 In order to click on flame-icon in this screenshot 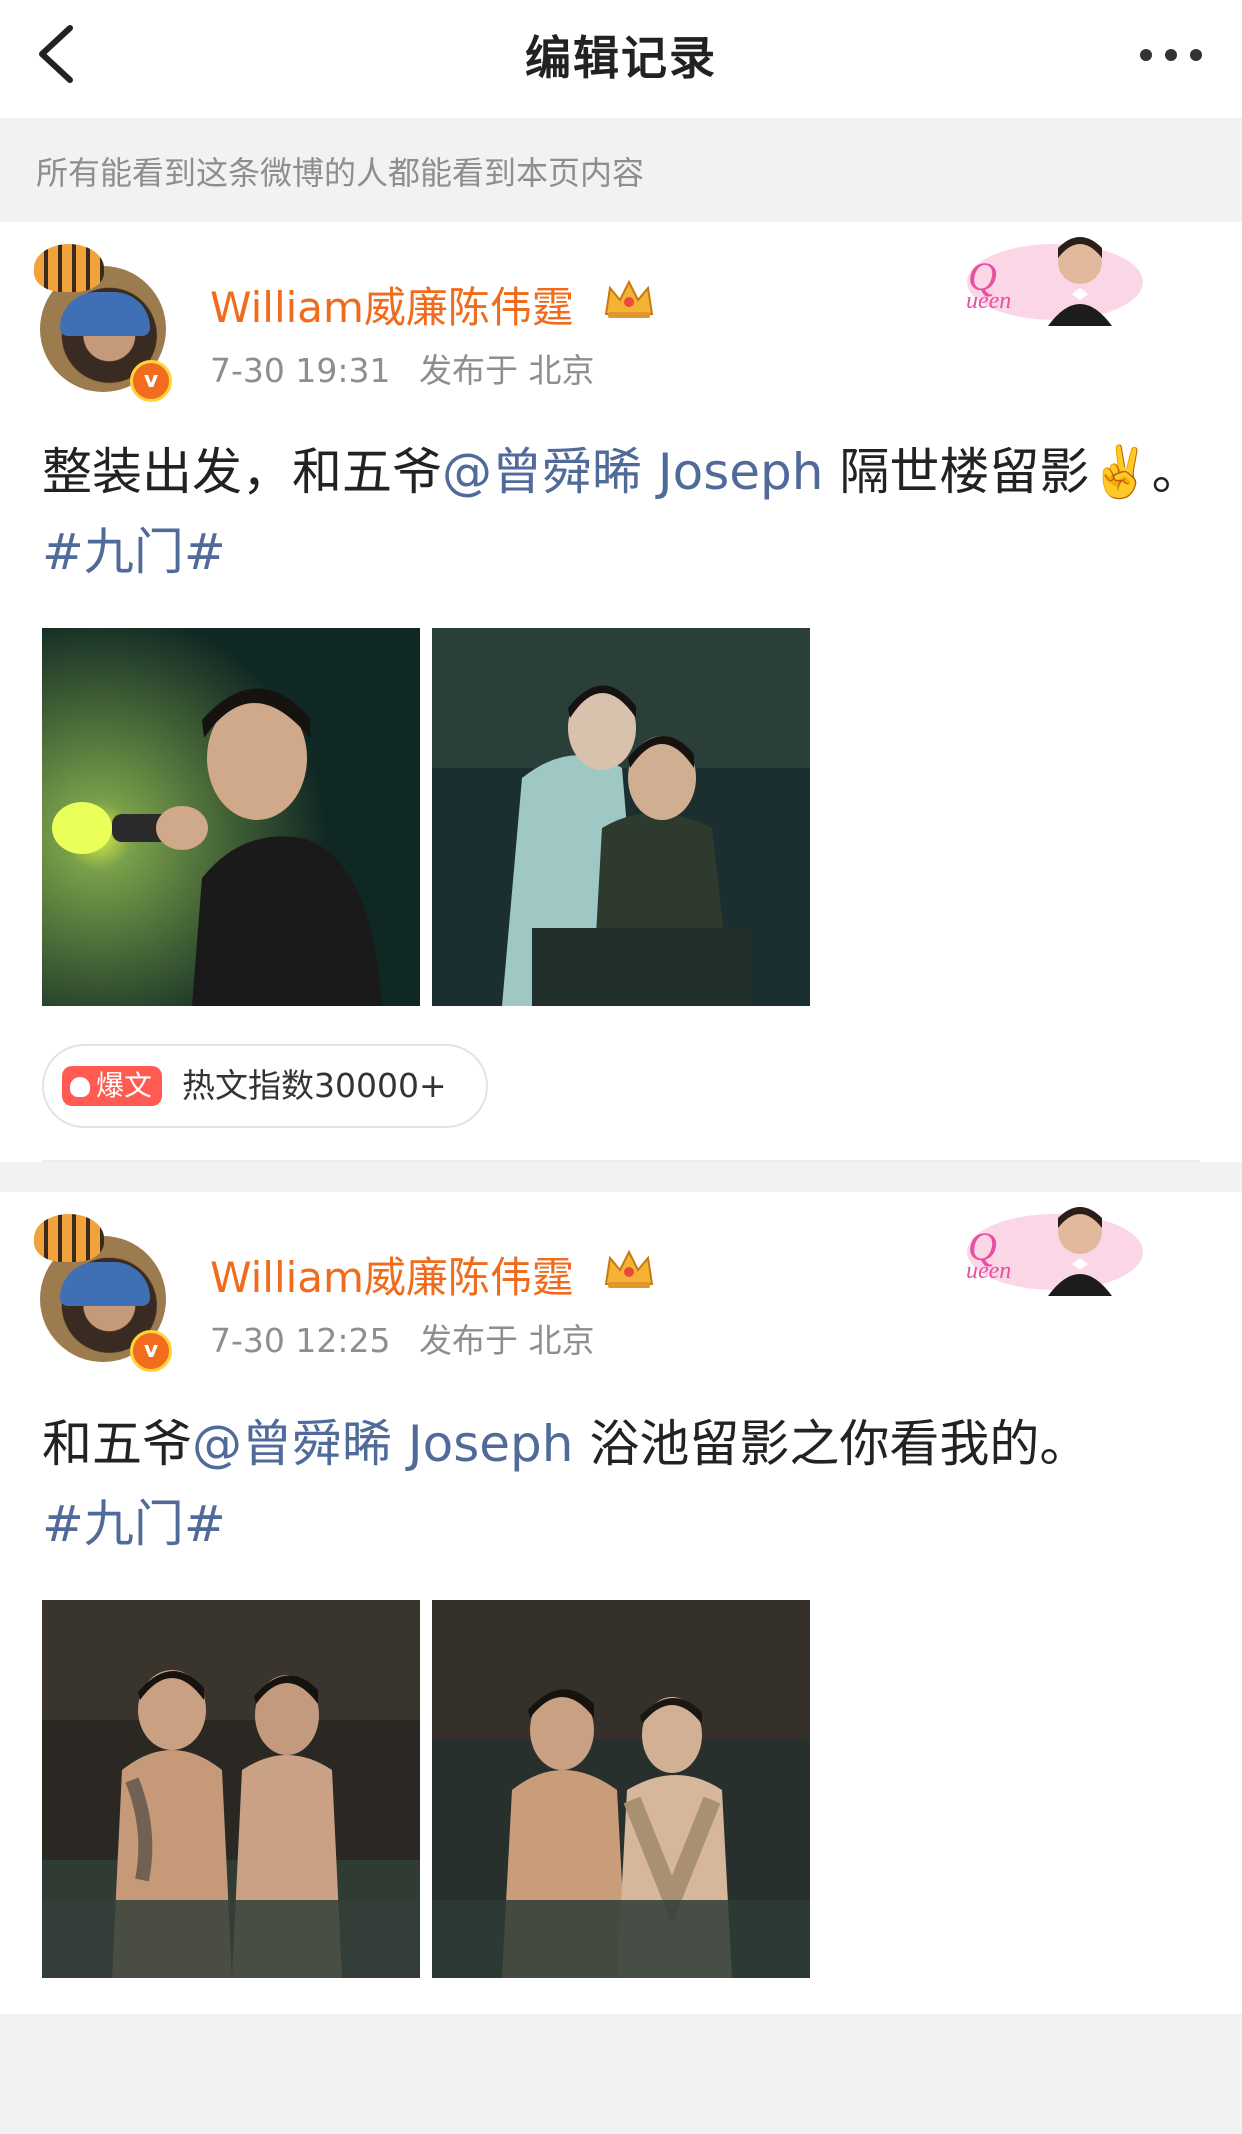, I will do `click(80, 1087)`.